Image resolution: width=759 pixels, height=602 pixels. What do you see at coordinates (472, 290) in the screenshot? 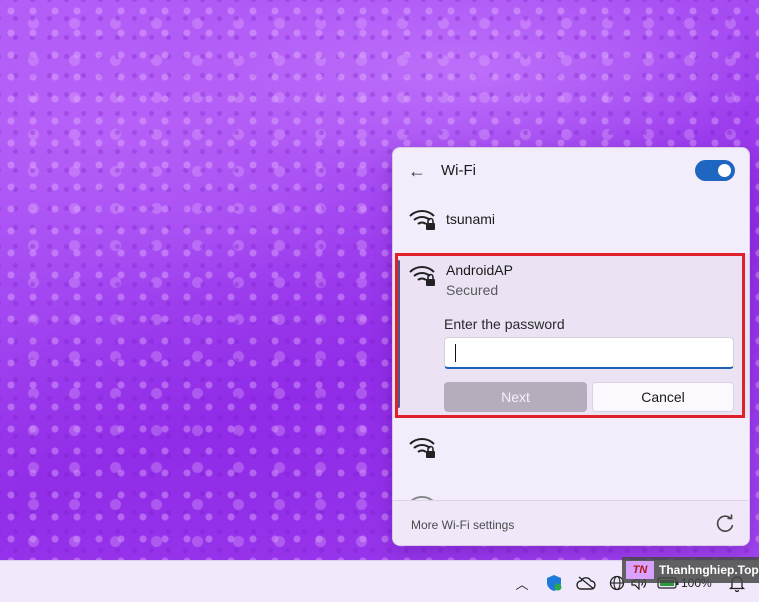
I see `network-status: Secured` at bounding box center [472, 290].